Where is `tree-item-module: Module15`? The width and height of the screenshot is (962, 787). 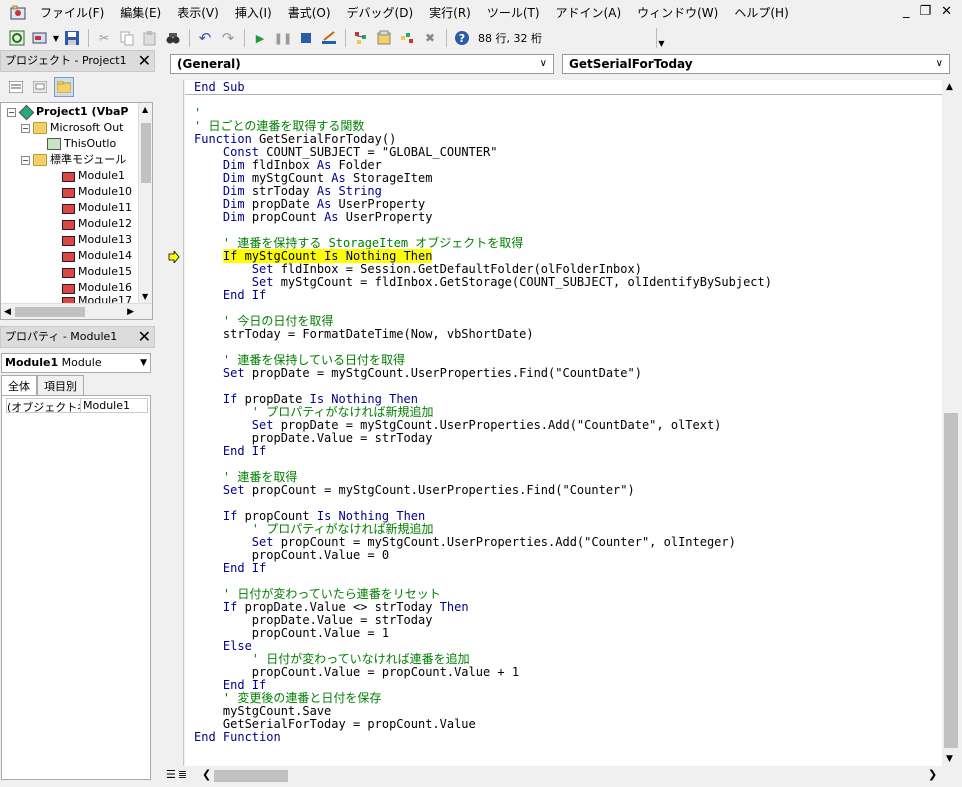 tree-item-module: Module15 is located at coordinates (96, 272).